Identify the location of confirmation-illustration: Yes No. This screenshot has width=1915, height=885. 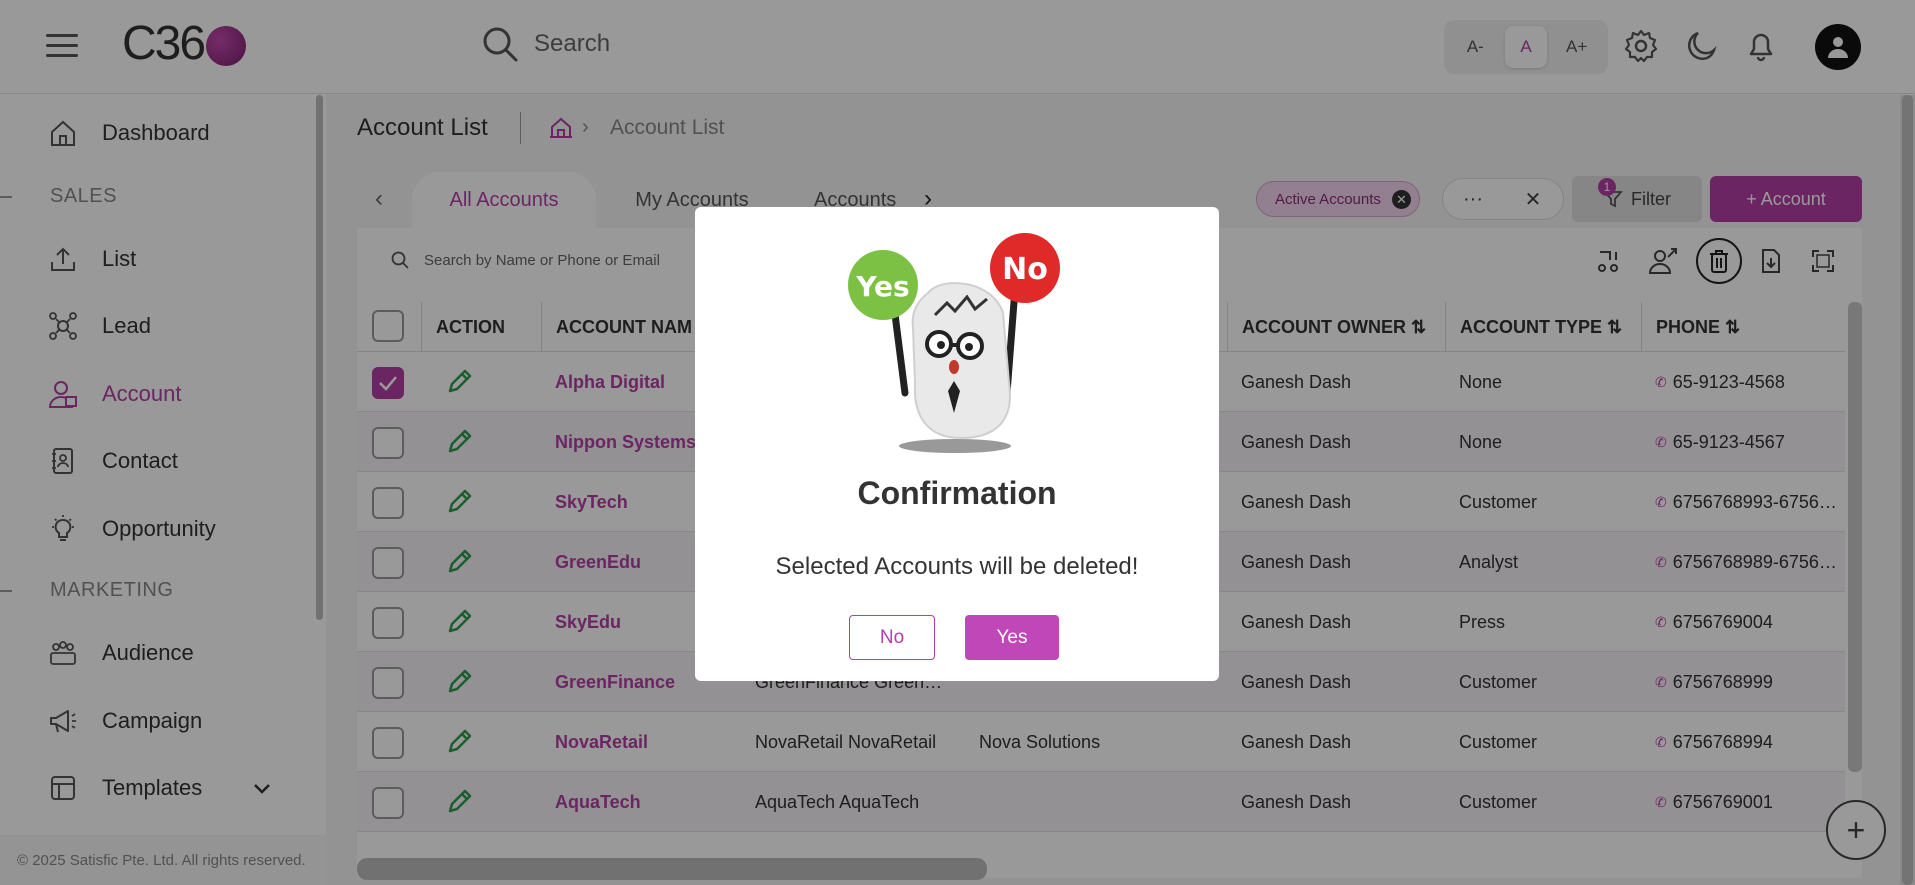
(954, 343).